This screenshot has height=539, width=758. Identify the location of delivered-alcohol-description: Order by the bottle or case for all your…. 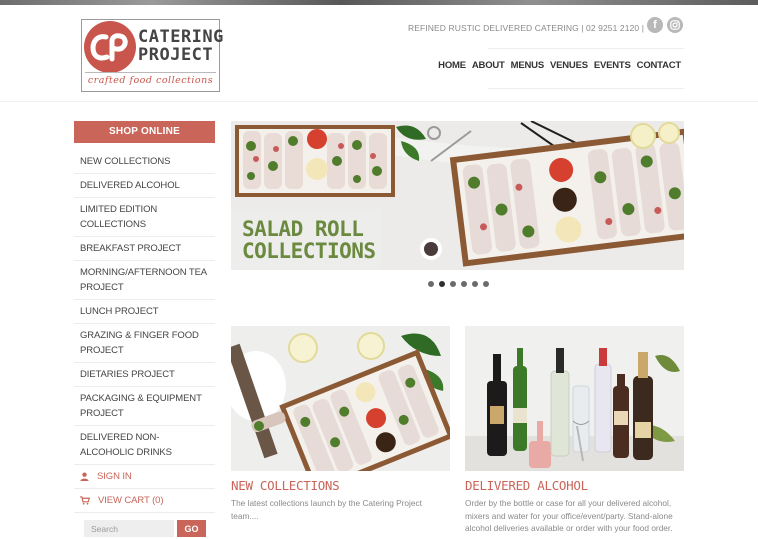
(569, 515).